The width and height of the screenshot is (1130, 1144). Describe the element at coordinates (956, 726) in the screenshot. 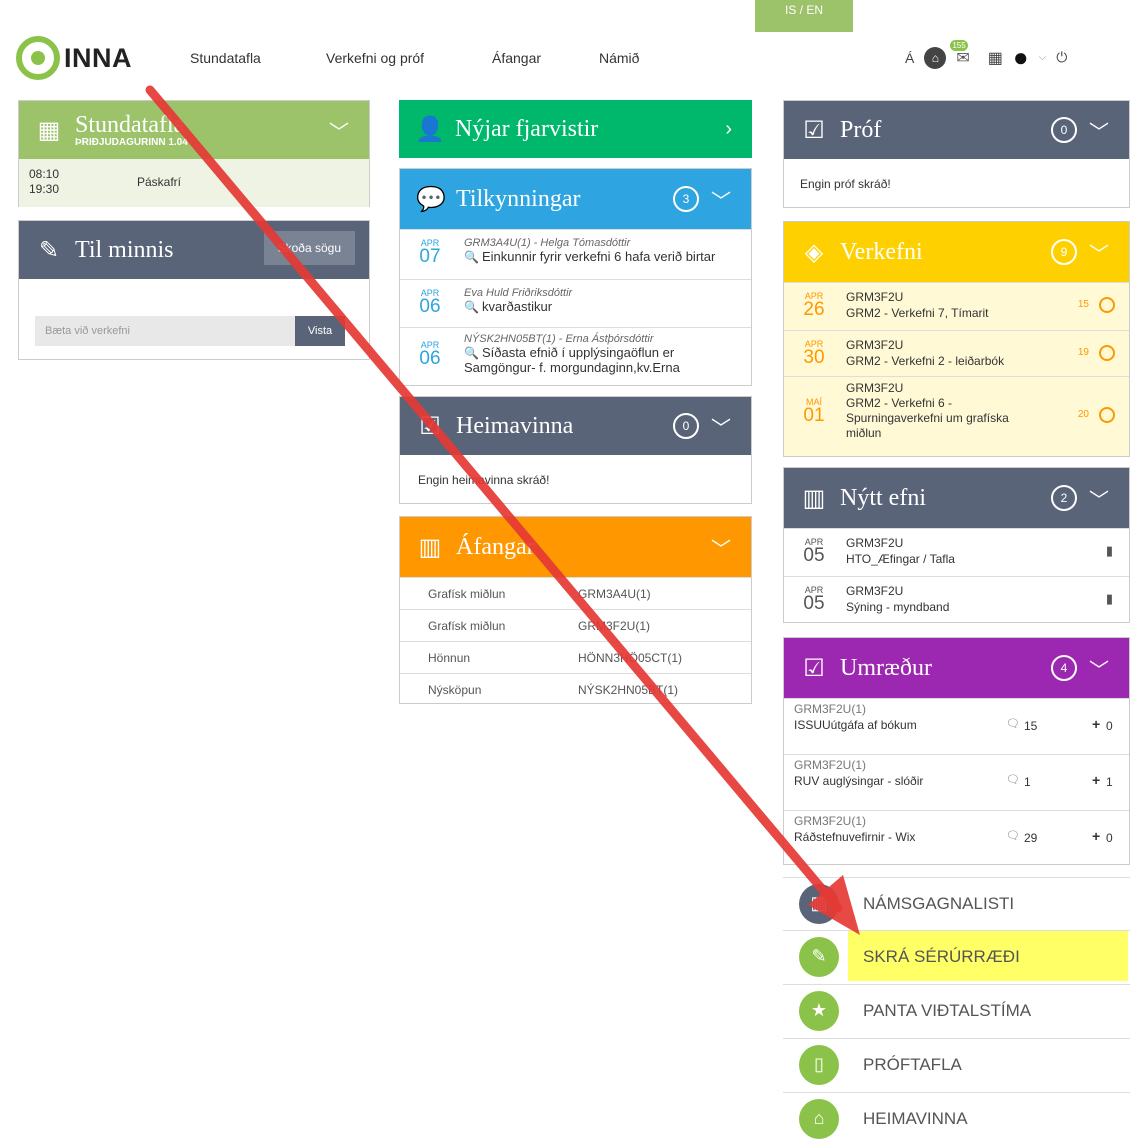

I see `discussion-item: GRM3F2U(1) ISSUUútgáfa af bókum 🗨 15 + 0` at that location.